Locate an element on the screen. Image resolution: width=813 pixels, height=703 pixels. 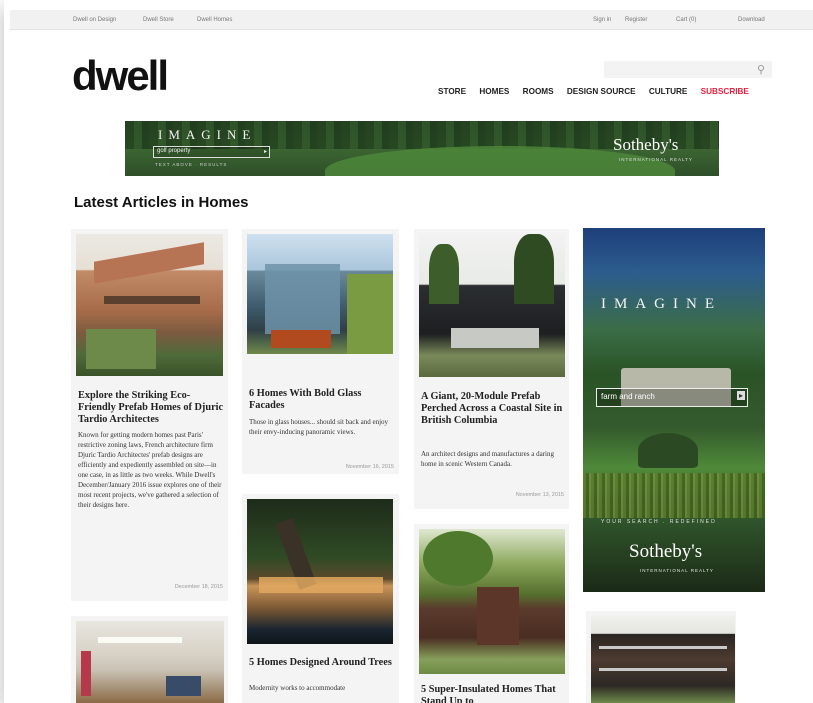
banner-field-text: golf property is located at coordinates (174, 151).